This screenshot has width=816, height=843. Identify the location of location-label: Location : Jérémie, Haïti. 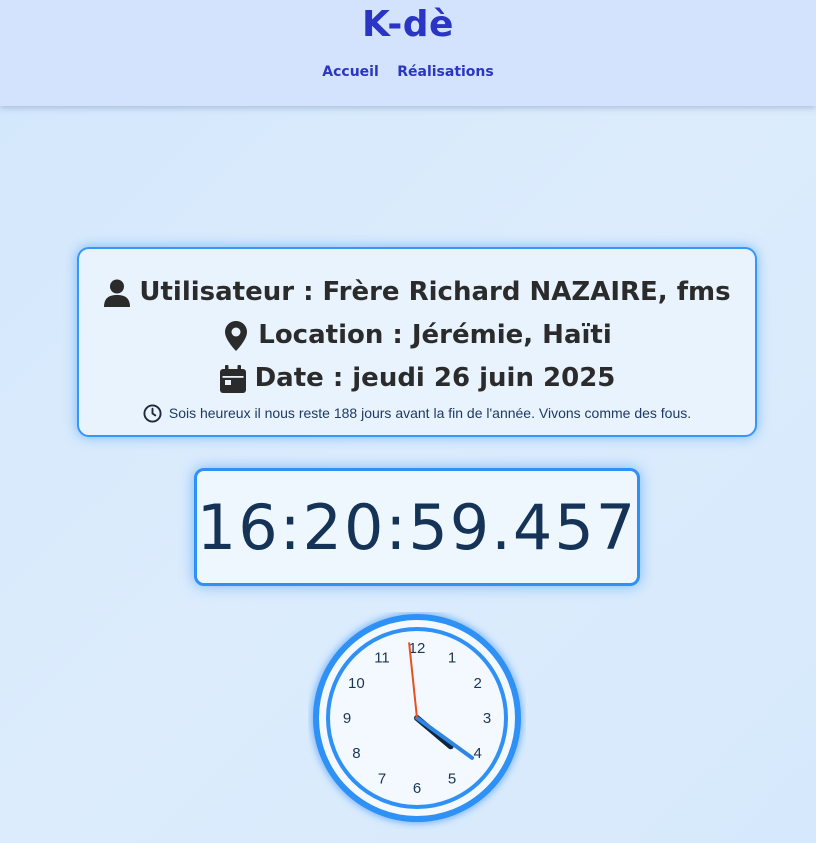
(435, 335).